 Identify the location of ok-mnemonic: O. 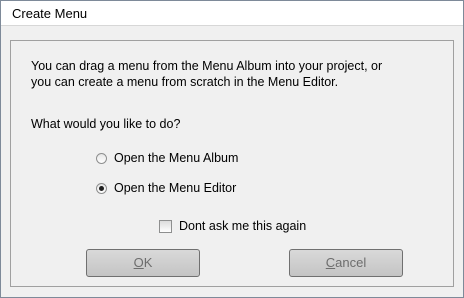
(138, 262).